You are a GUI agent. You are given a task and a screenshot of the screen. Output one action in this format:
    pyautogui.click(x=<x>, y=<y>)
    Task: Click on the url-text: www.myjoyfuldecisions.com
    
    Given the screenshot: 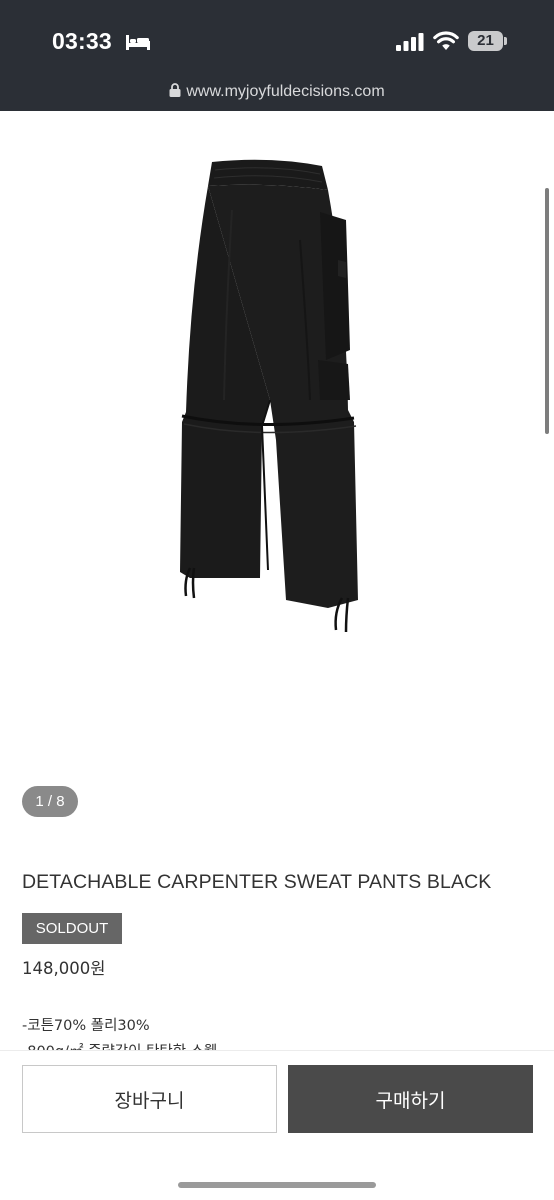 What is the action you would take?
    pyautogui.click(x=285, y=91)
    